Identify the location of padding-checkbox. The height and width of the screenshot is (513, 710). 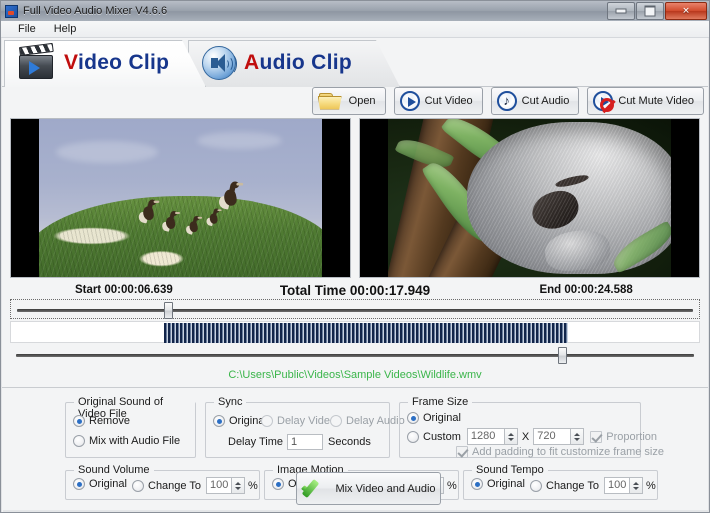
(462, 452).